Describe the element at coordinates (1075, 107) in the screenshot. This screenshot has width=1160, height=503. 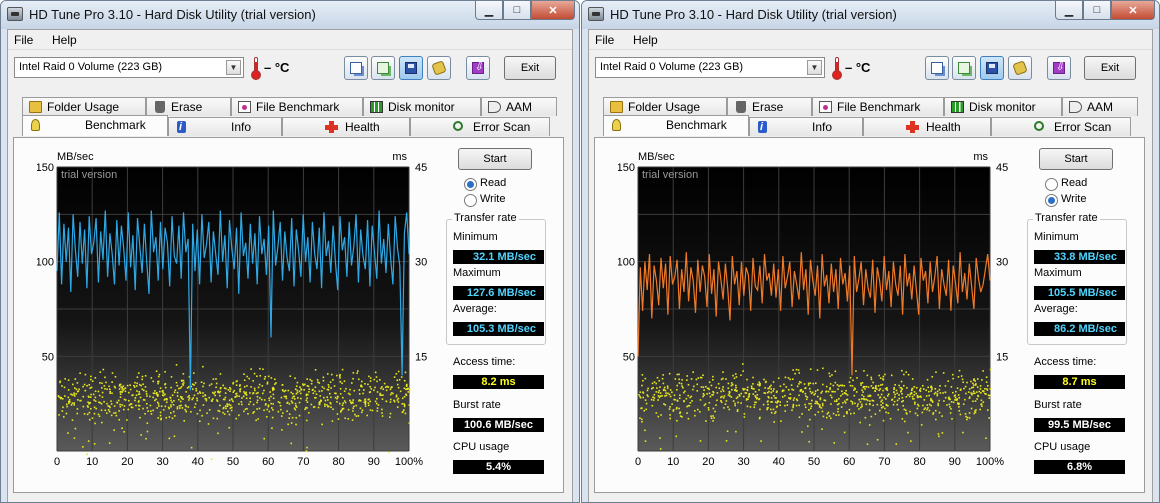
I see `speaker-icon` at that location.